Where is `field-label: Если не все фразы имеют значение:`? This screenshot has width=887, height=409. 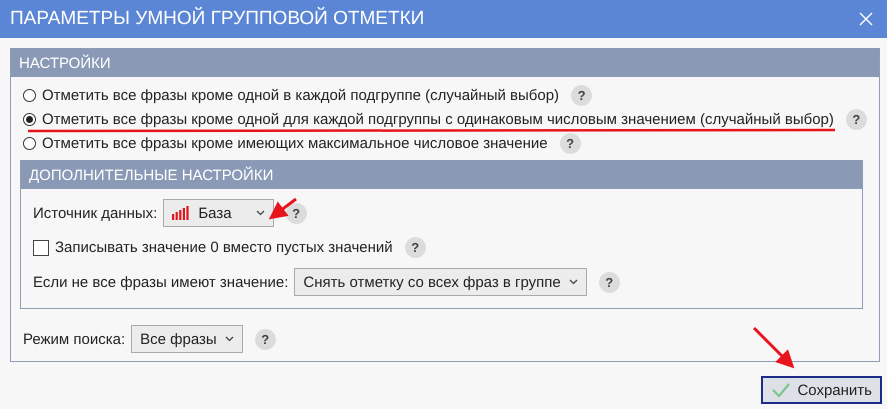
field-label: Если не все фразы имеют значение: is located at coordinates (160, 282).